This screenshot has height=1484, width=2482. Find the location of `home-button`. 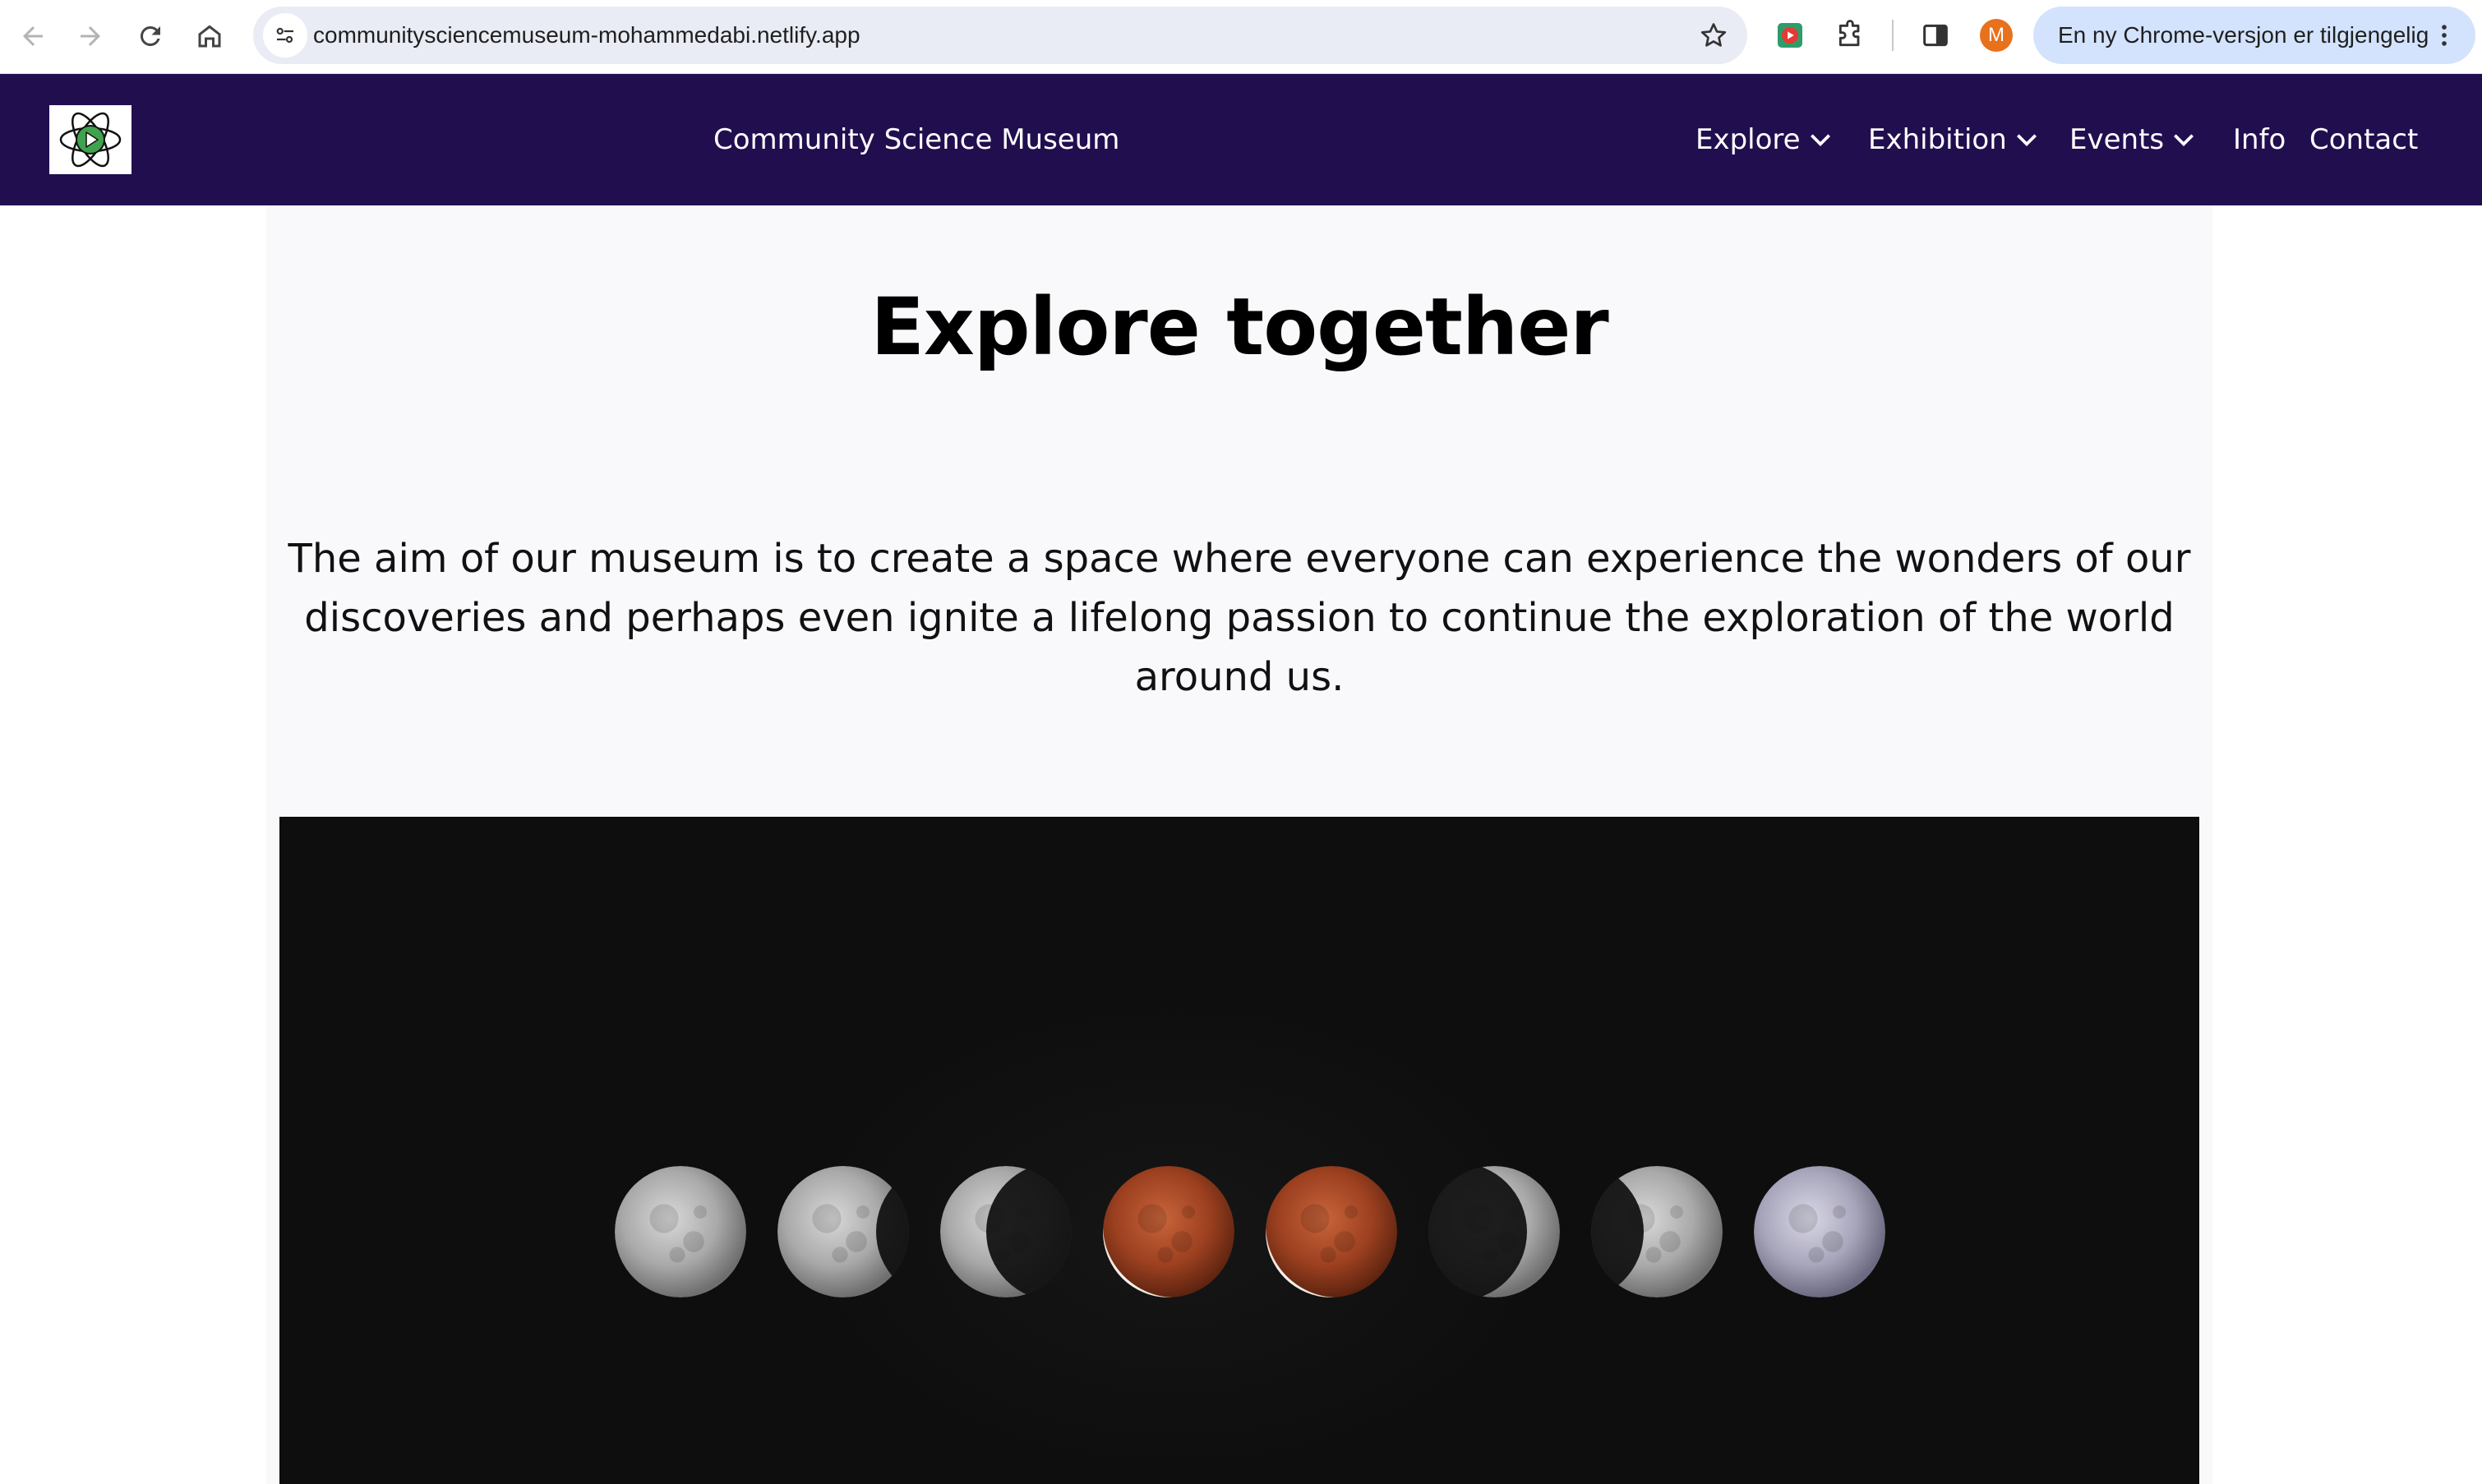

home-button is located at coordinates (209, 36).